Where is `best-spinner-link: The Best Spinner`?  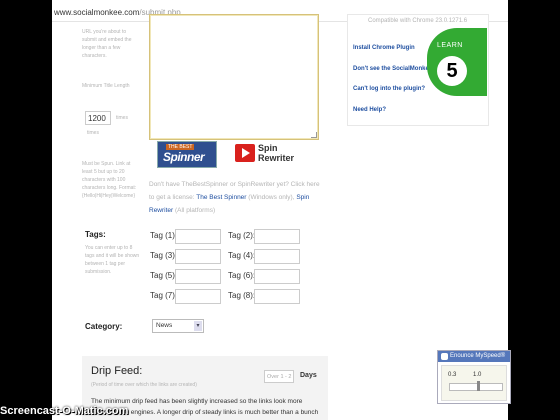 best-spinner-link: The Best Spinner is located at coordinates (221, 197).